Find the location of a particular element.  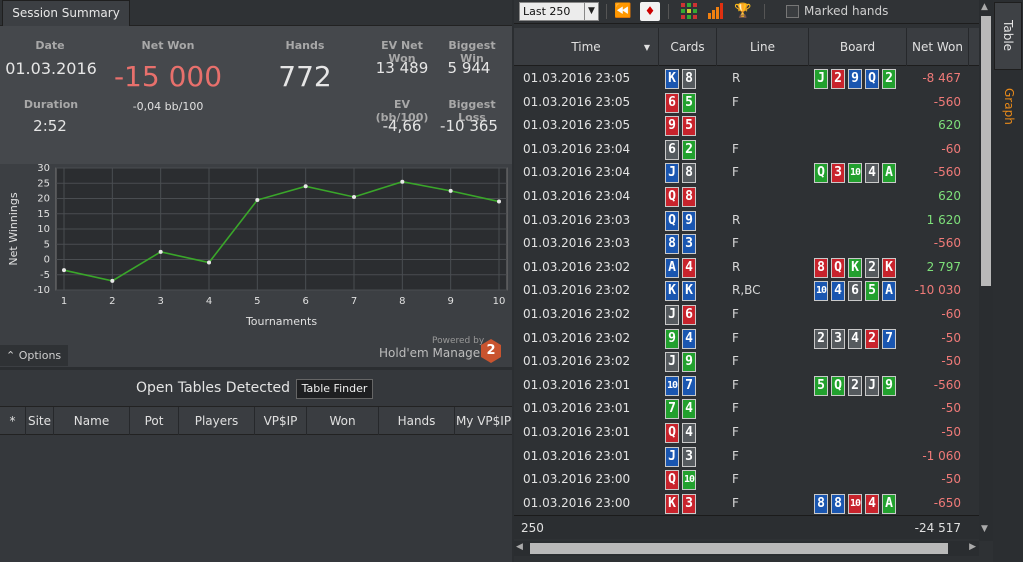

col-my-vpip: My VP$IP is located at coordinates (483, 421).